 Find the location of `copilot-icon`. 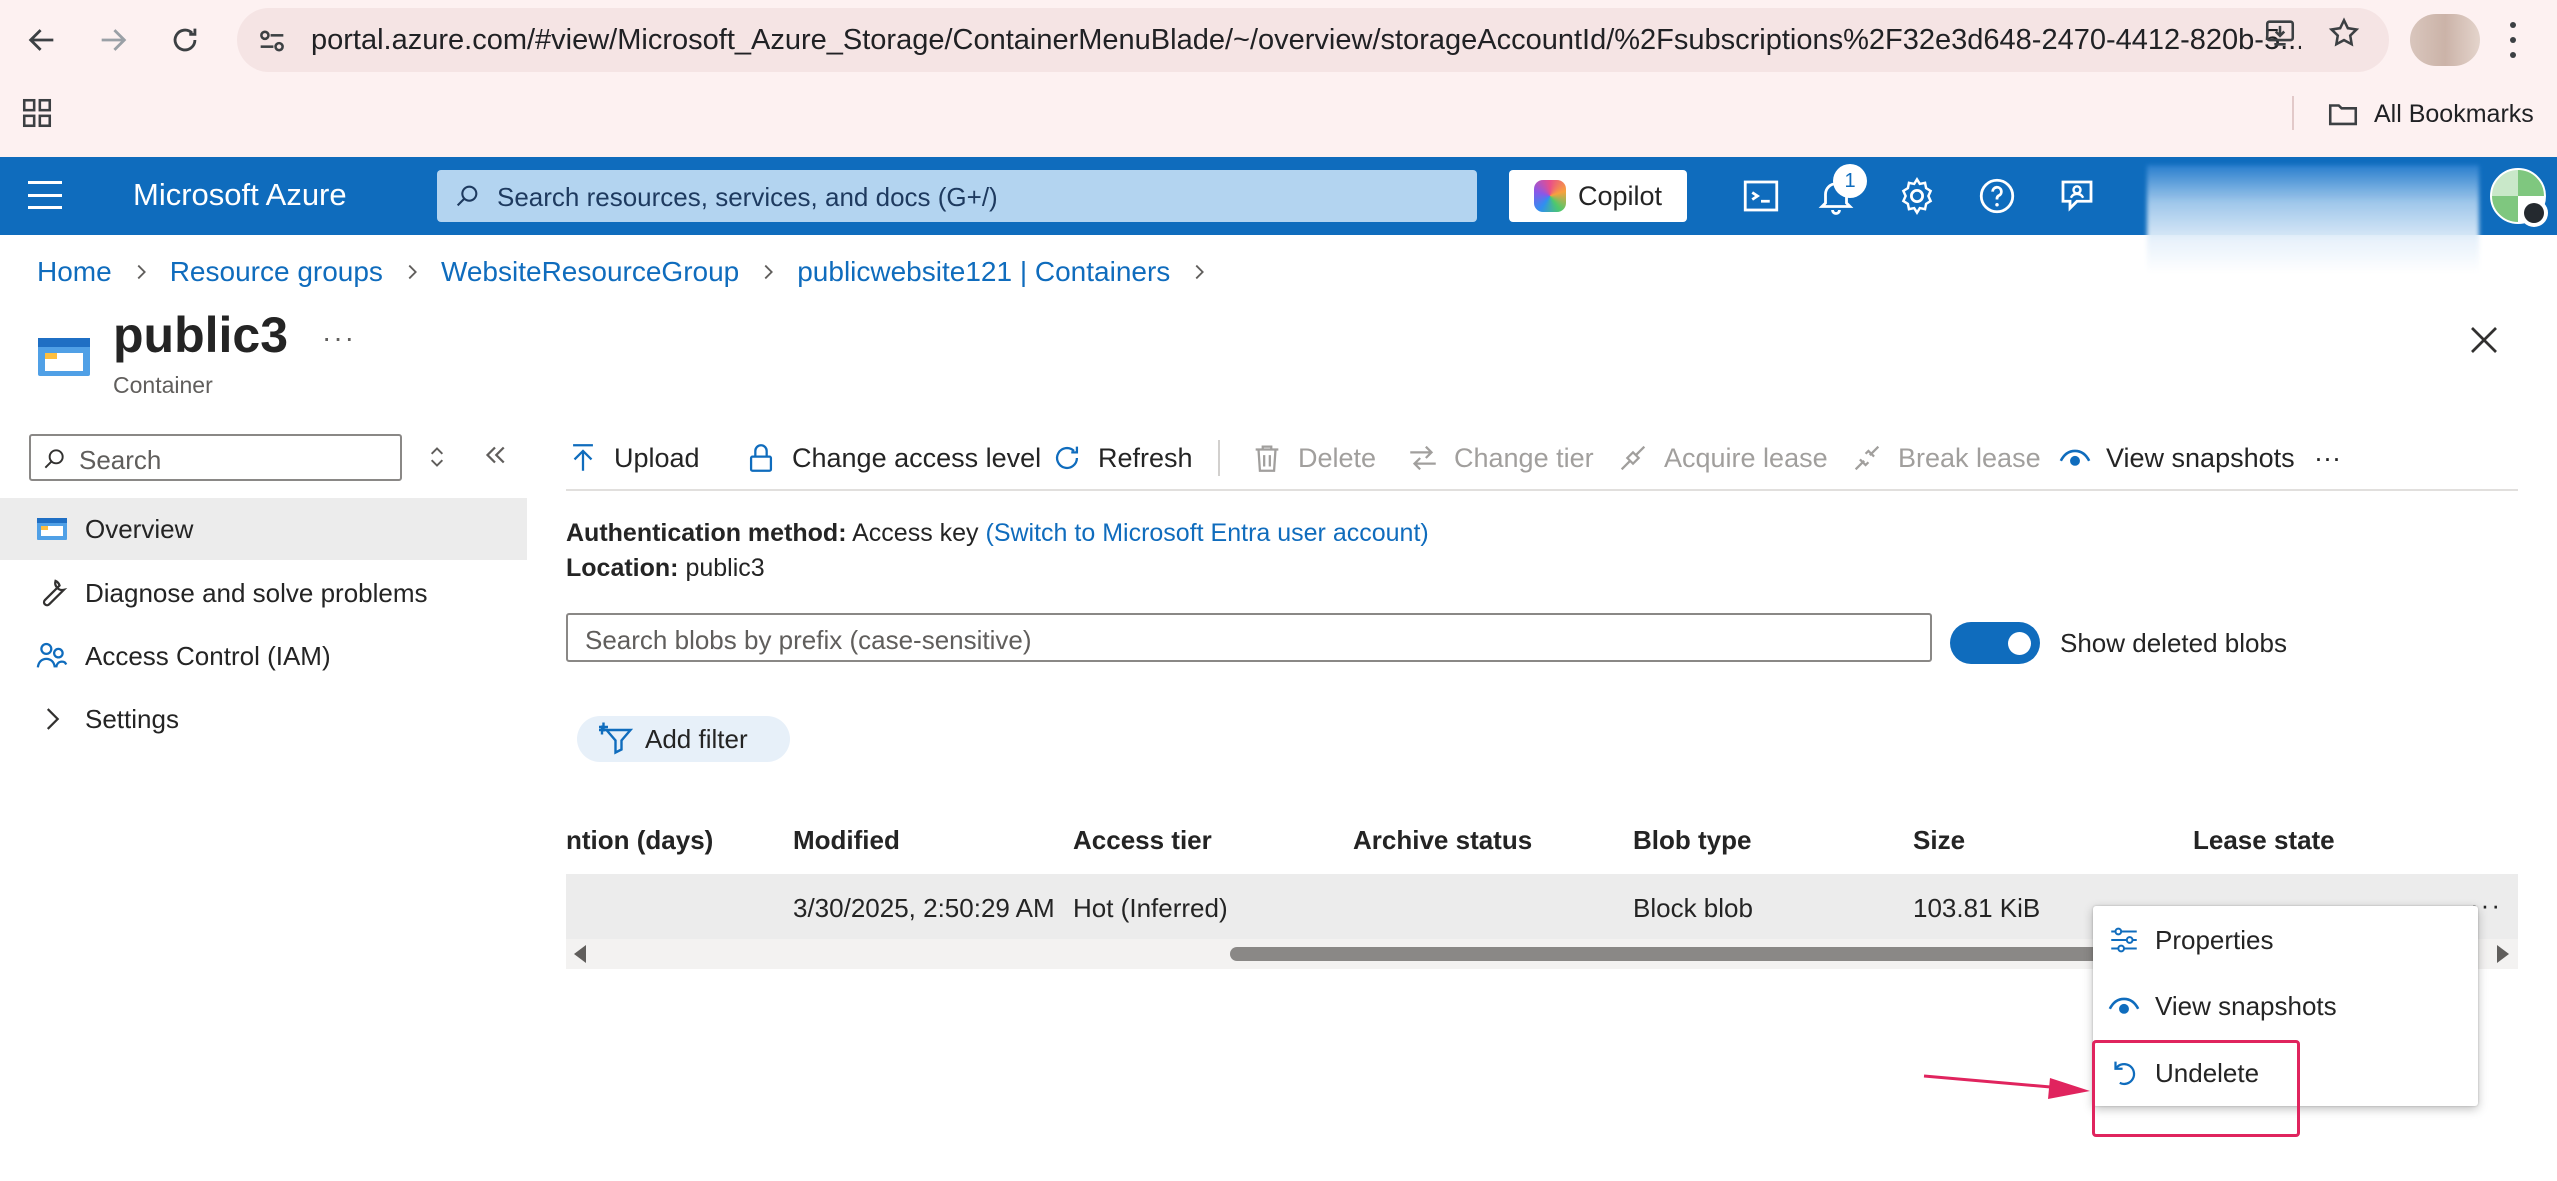

copilot-icon is located at coordinates (1549, 196).